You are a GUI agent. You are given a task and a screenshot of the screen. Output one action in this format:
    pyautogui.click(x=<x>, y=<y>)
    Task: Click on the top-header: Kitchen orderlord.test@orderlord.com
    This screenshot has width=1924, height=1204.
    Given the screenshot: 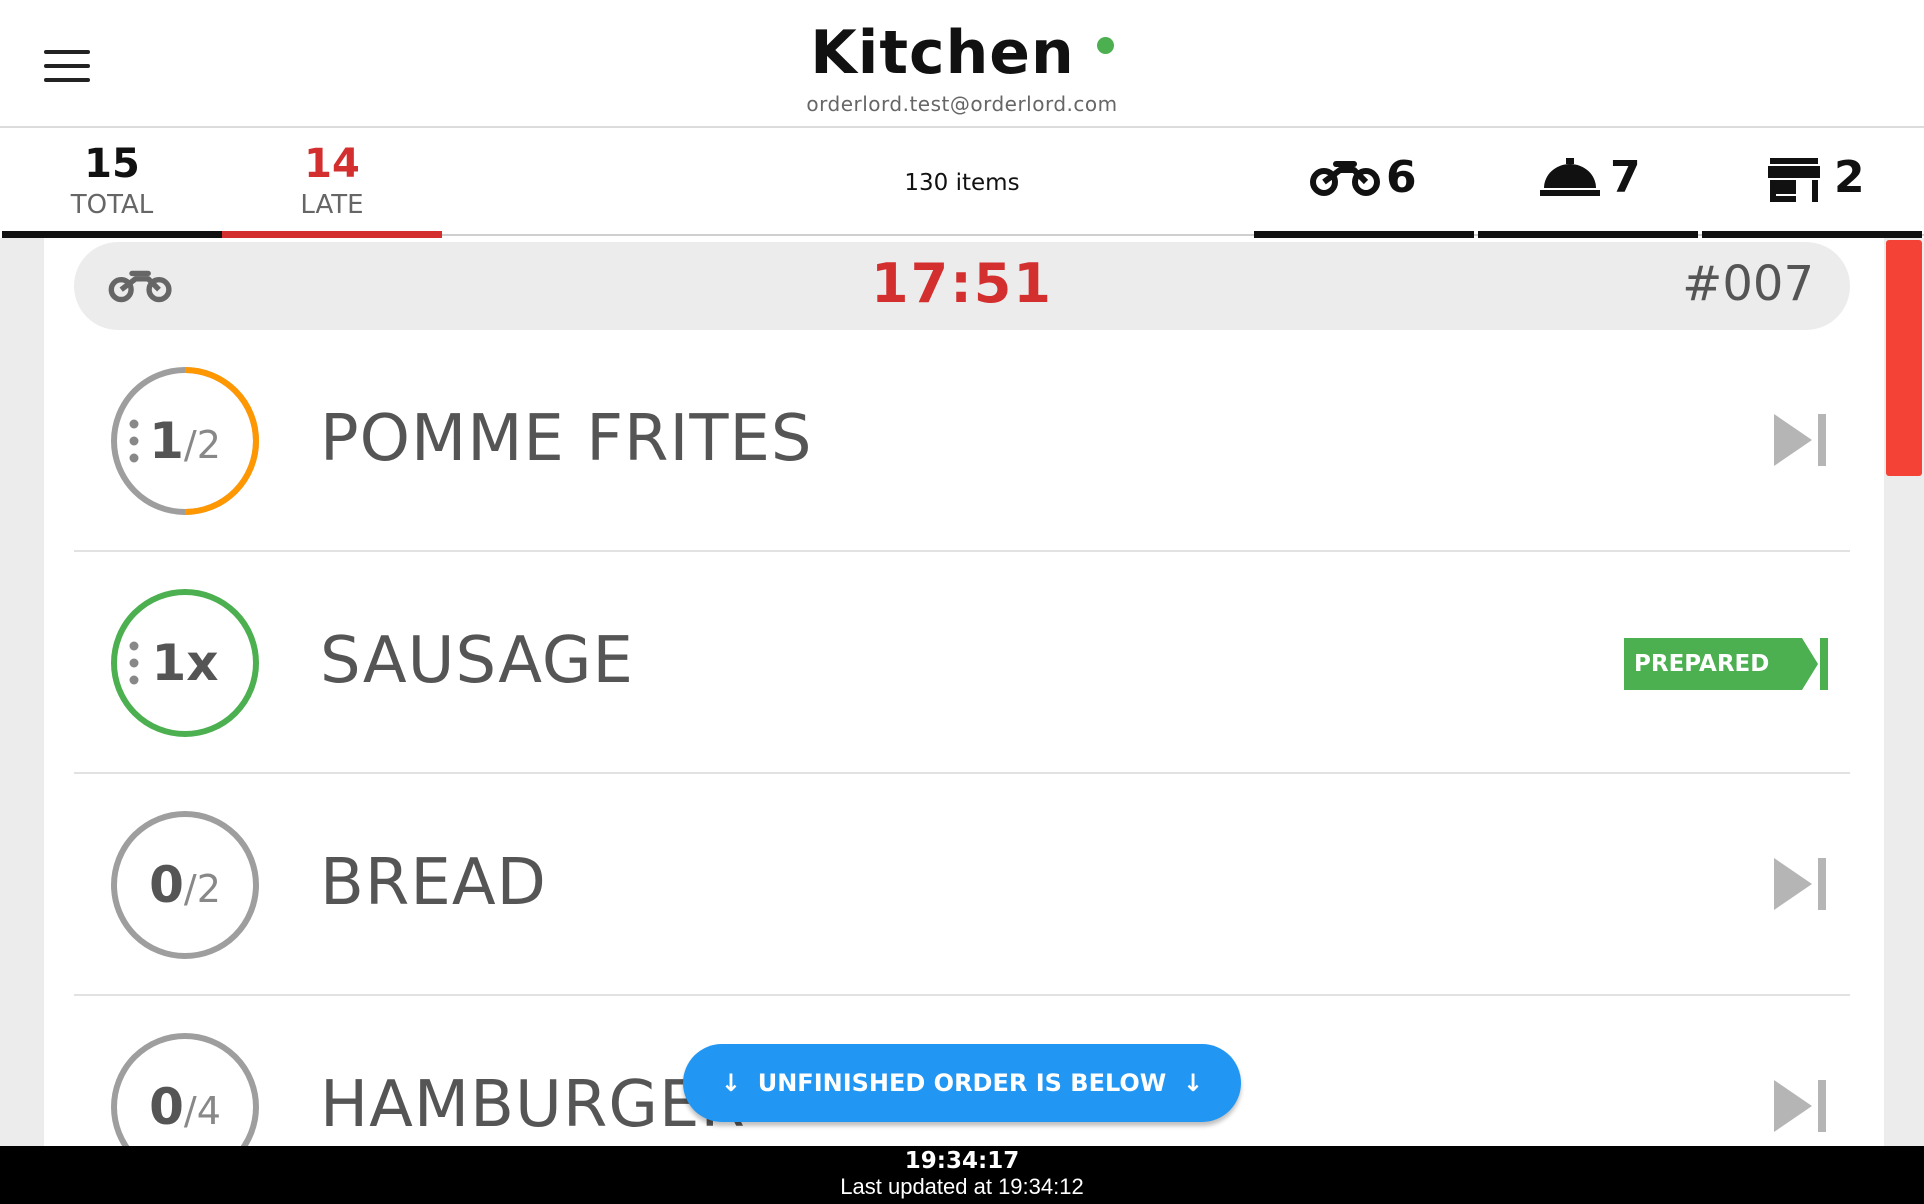 What is the action you would take?
    pyautogui.click(x=962, y=64)
    